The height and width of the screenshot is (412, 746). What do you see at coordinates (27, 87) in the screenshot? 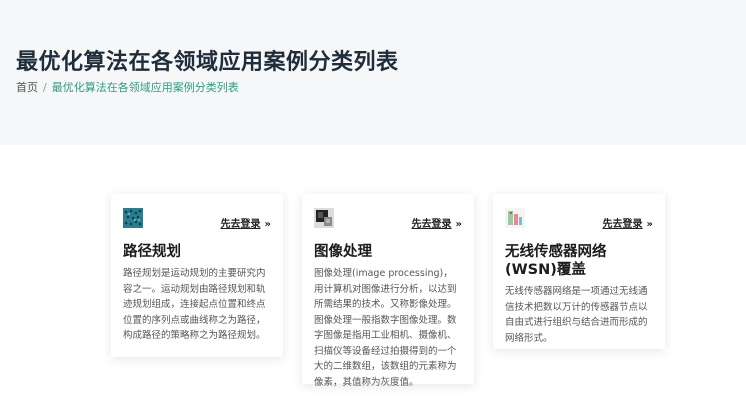
I see `breadcrumb-home-link: 首页` at bounding box center [27, 87].